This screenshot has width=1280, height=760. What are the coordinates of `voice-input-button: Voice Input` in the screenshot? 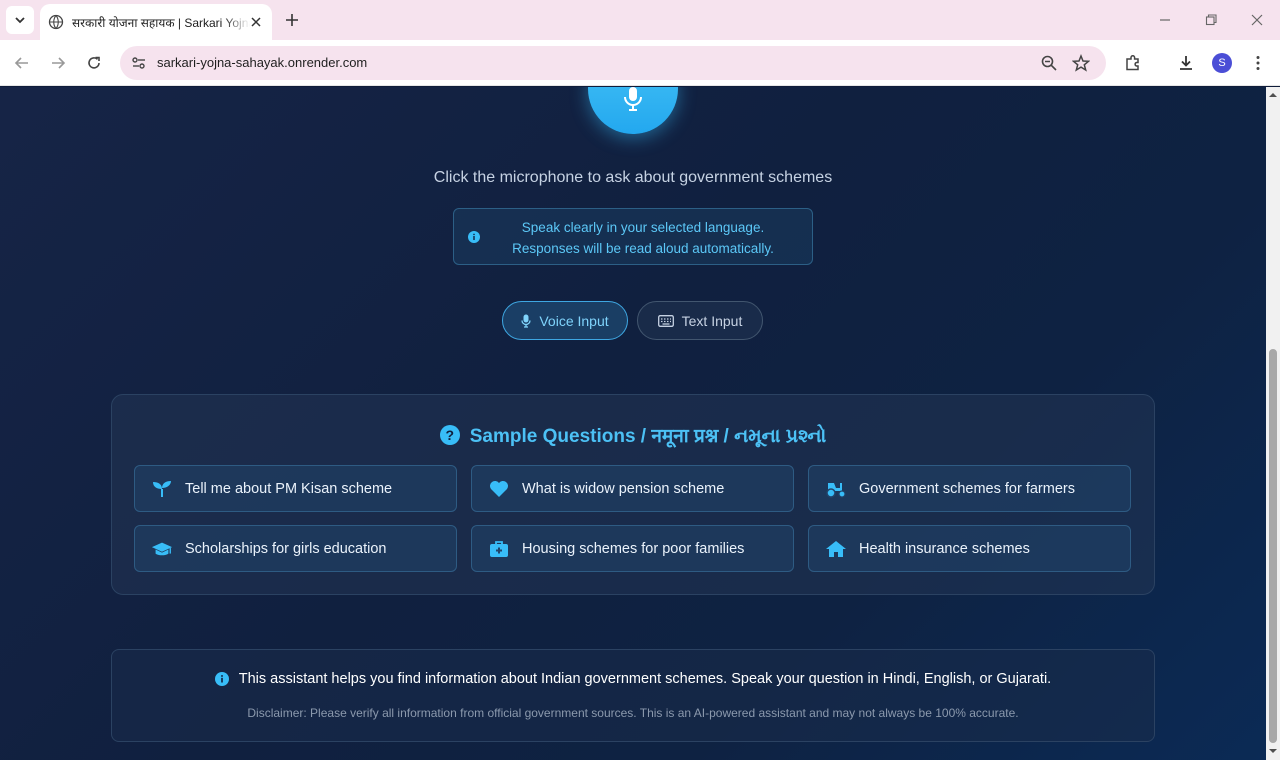 It's located at (565, 320).